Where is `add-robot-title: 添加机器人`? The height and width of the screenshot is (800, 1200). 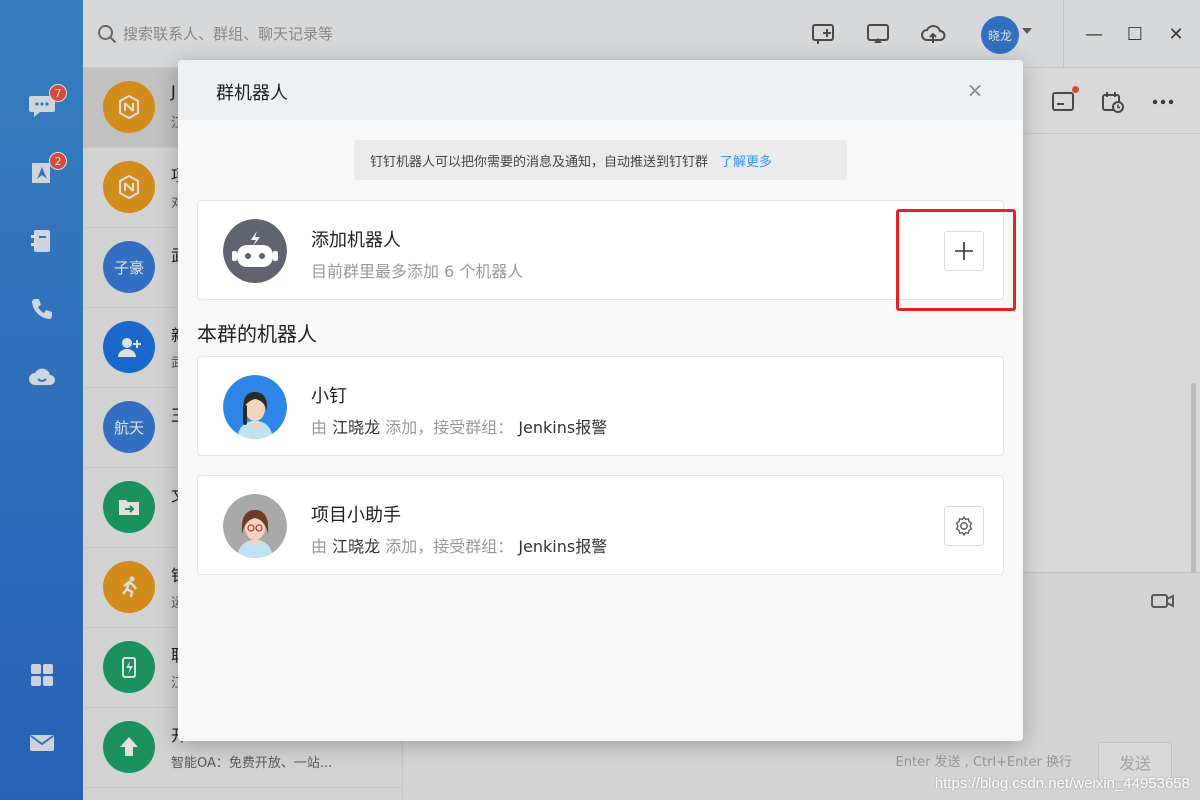
add-robot-title: 添加机器人 is located at coordinates (356, 240).